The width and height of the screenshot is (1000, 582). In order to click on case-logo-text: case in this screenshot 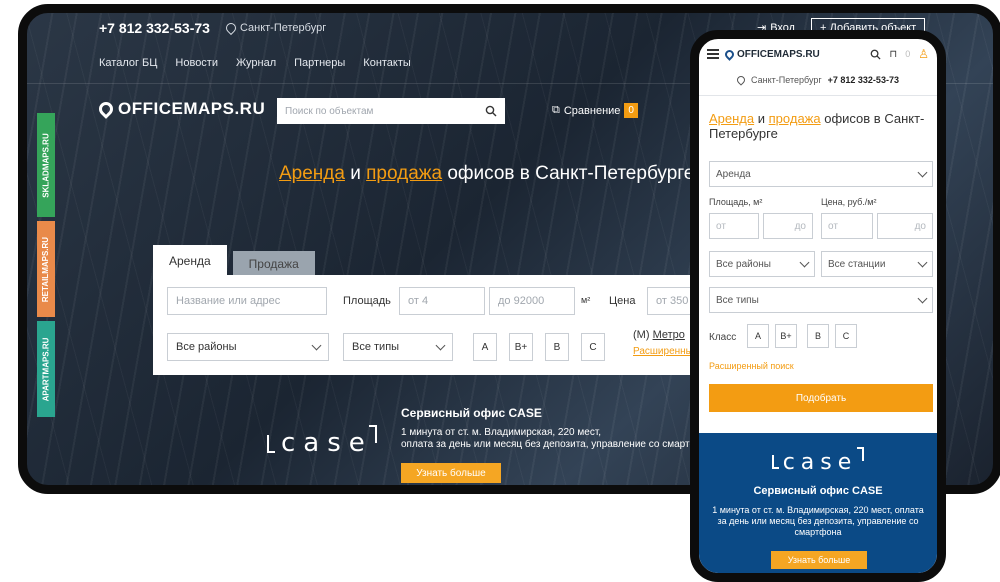, I will do `click(327, 443)`.